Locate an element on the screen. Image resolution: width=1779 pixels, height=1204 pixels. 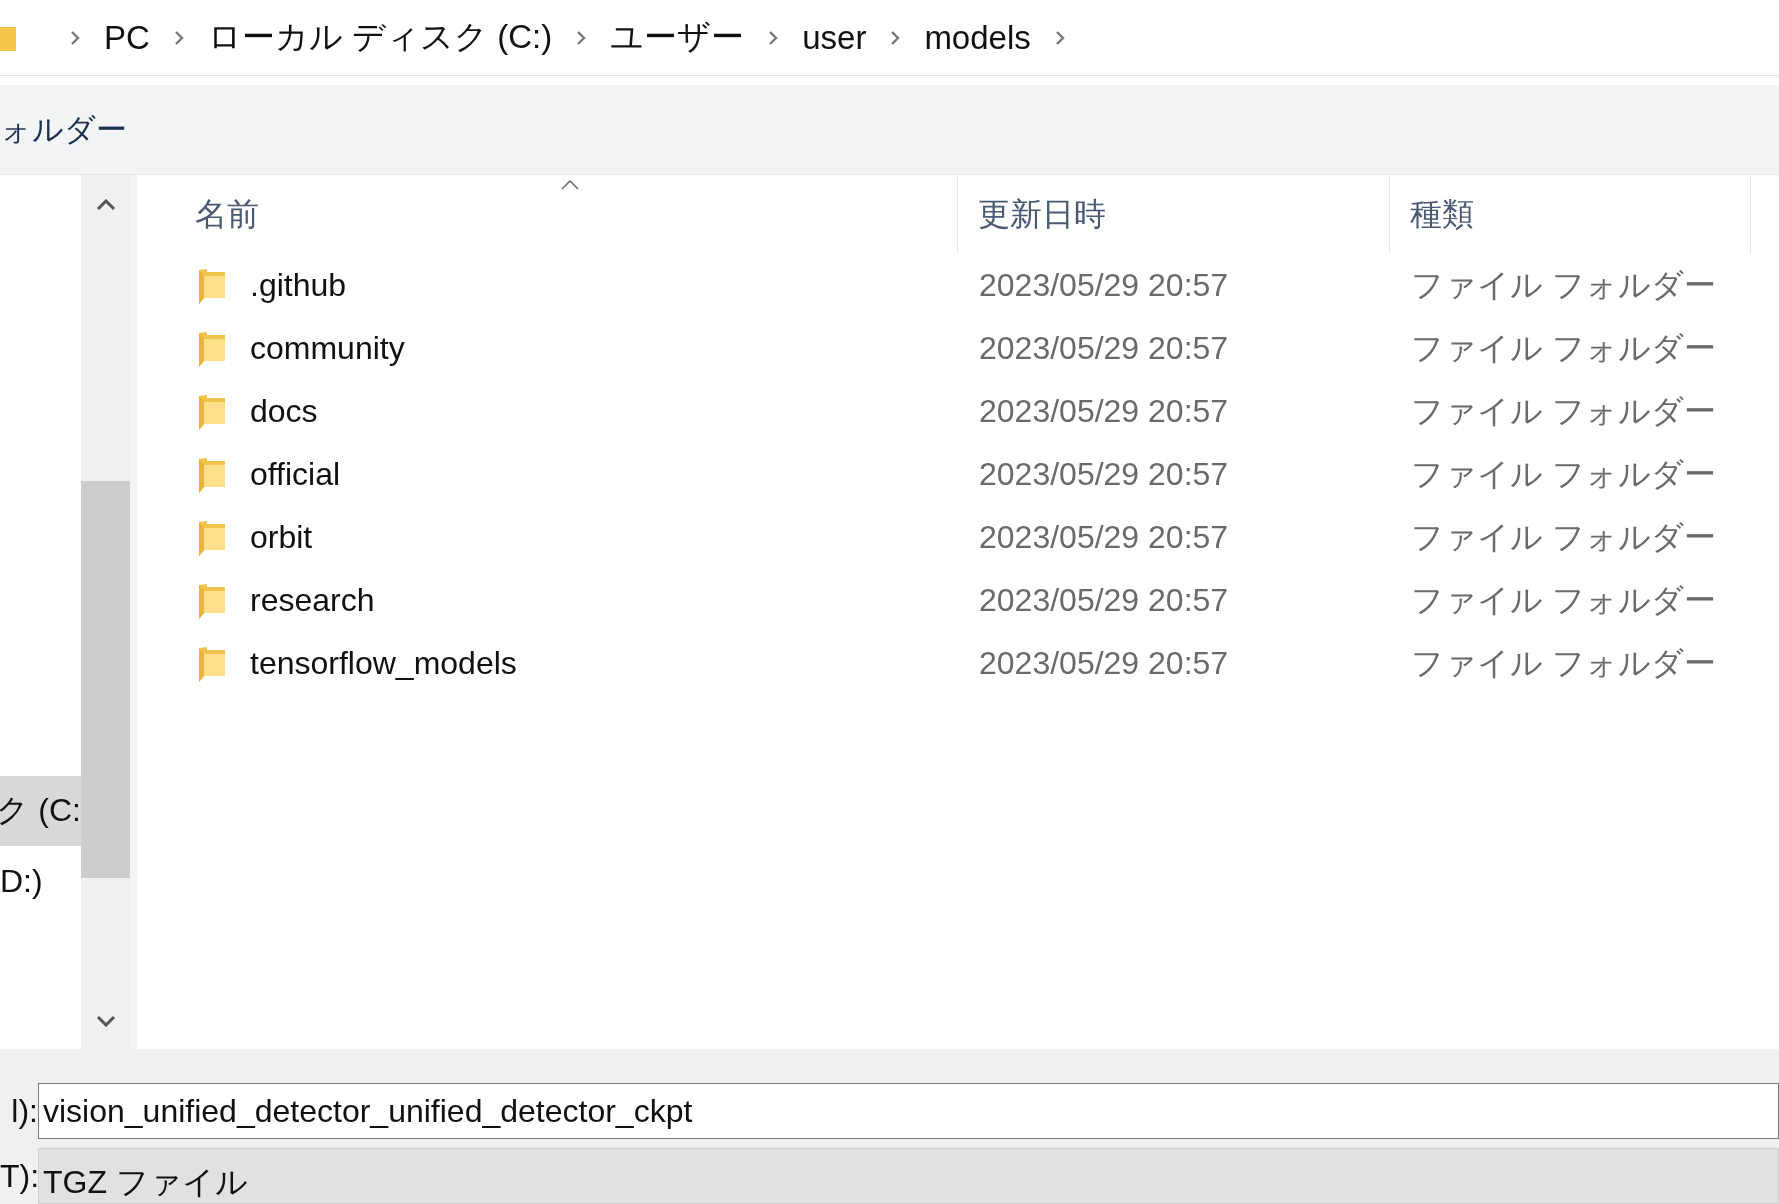
file-name: tensorflow_models is located at coordinates (383, 664).